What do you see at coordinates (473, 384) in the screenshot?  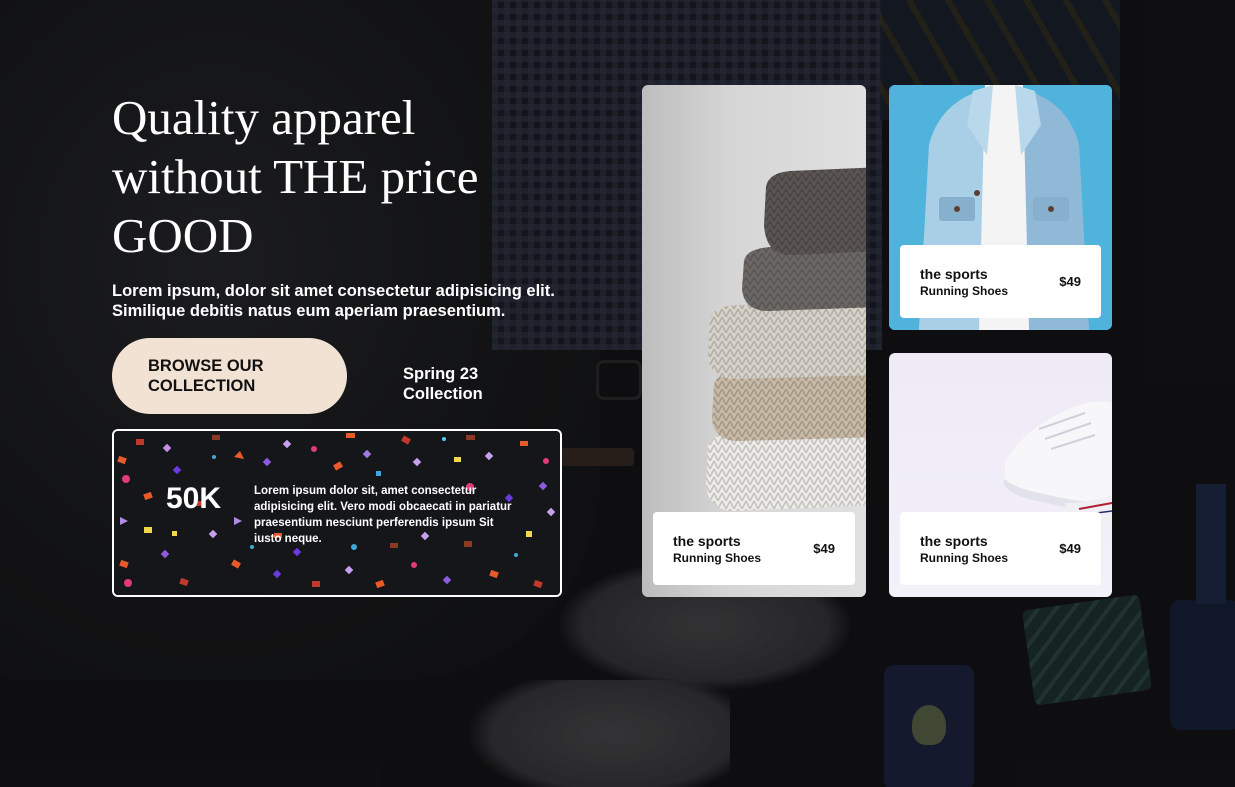 I see `collection-label: Spring 23 Collection` at bounding box center [473, 384].